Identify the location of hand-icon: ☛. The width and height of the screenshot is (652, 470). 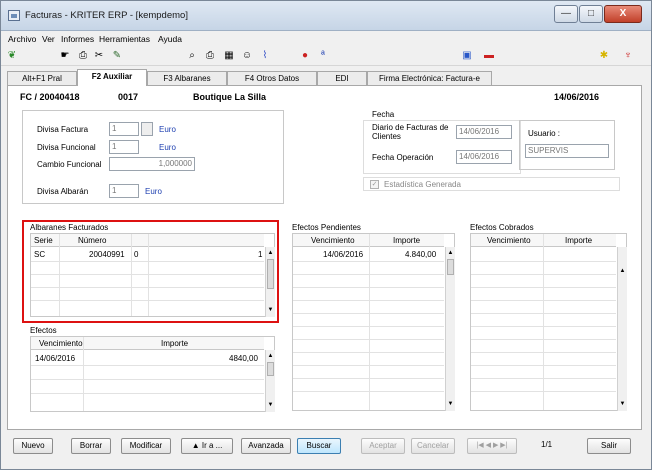
(65, 56).